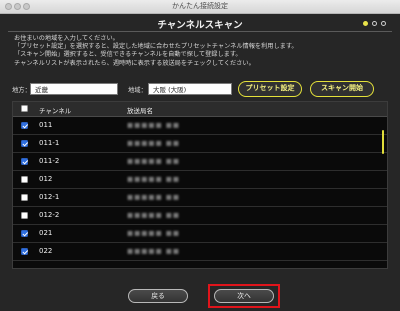  I want to click on channel-number: 011, so click(46, 125).